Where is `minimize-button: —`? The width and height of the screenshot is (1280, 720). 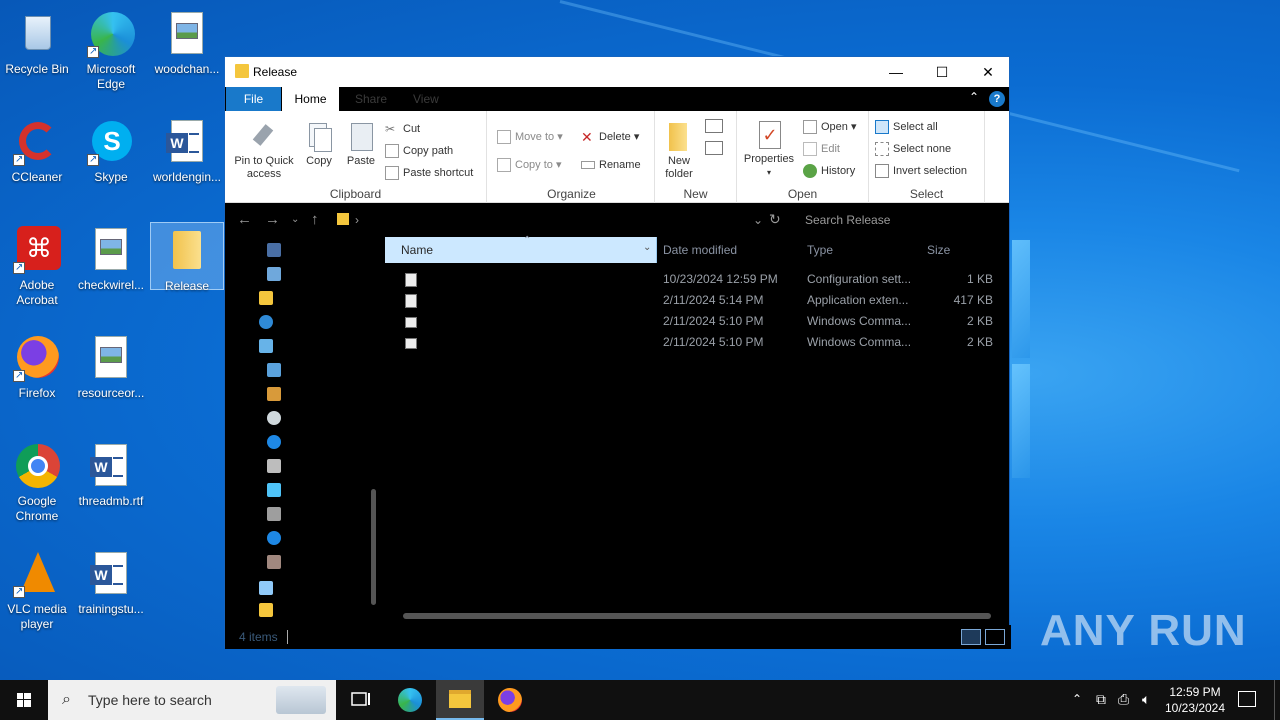 minimize-button: — is located at coordinates (896, 72).